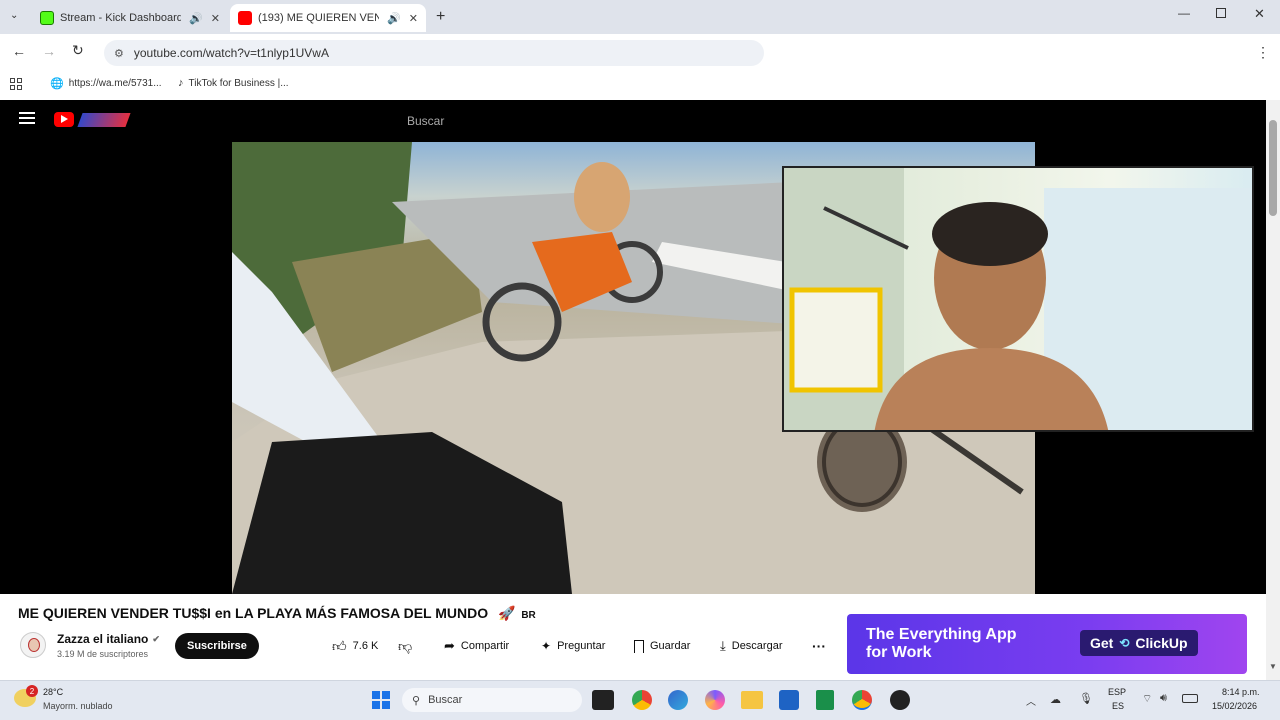  I want to click on like-button: 👍︎ 7.6 K, so click(355, 646).